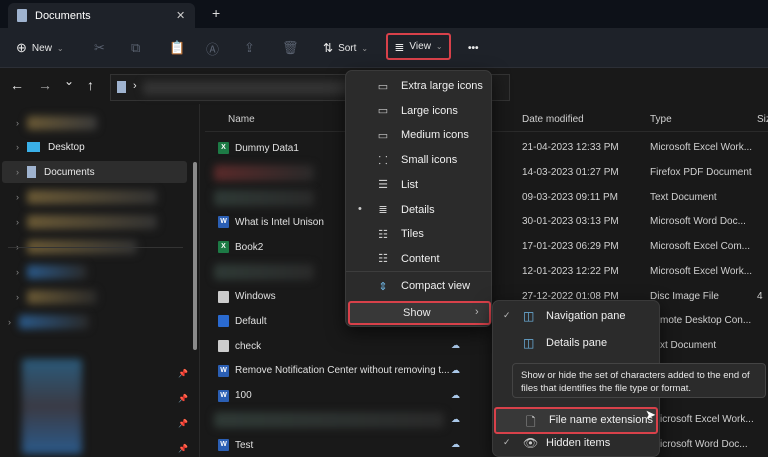 The width and height of the screenshot is (768, 457). What do you see at coordinates (418, 185) in the screenshot?
I see `menu-item-list: ☰ List` at bounding box center [418, 185].